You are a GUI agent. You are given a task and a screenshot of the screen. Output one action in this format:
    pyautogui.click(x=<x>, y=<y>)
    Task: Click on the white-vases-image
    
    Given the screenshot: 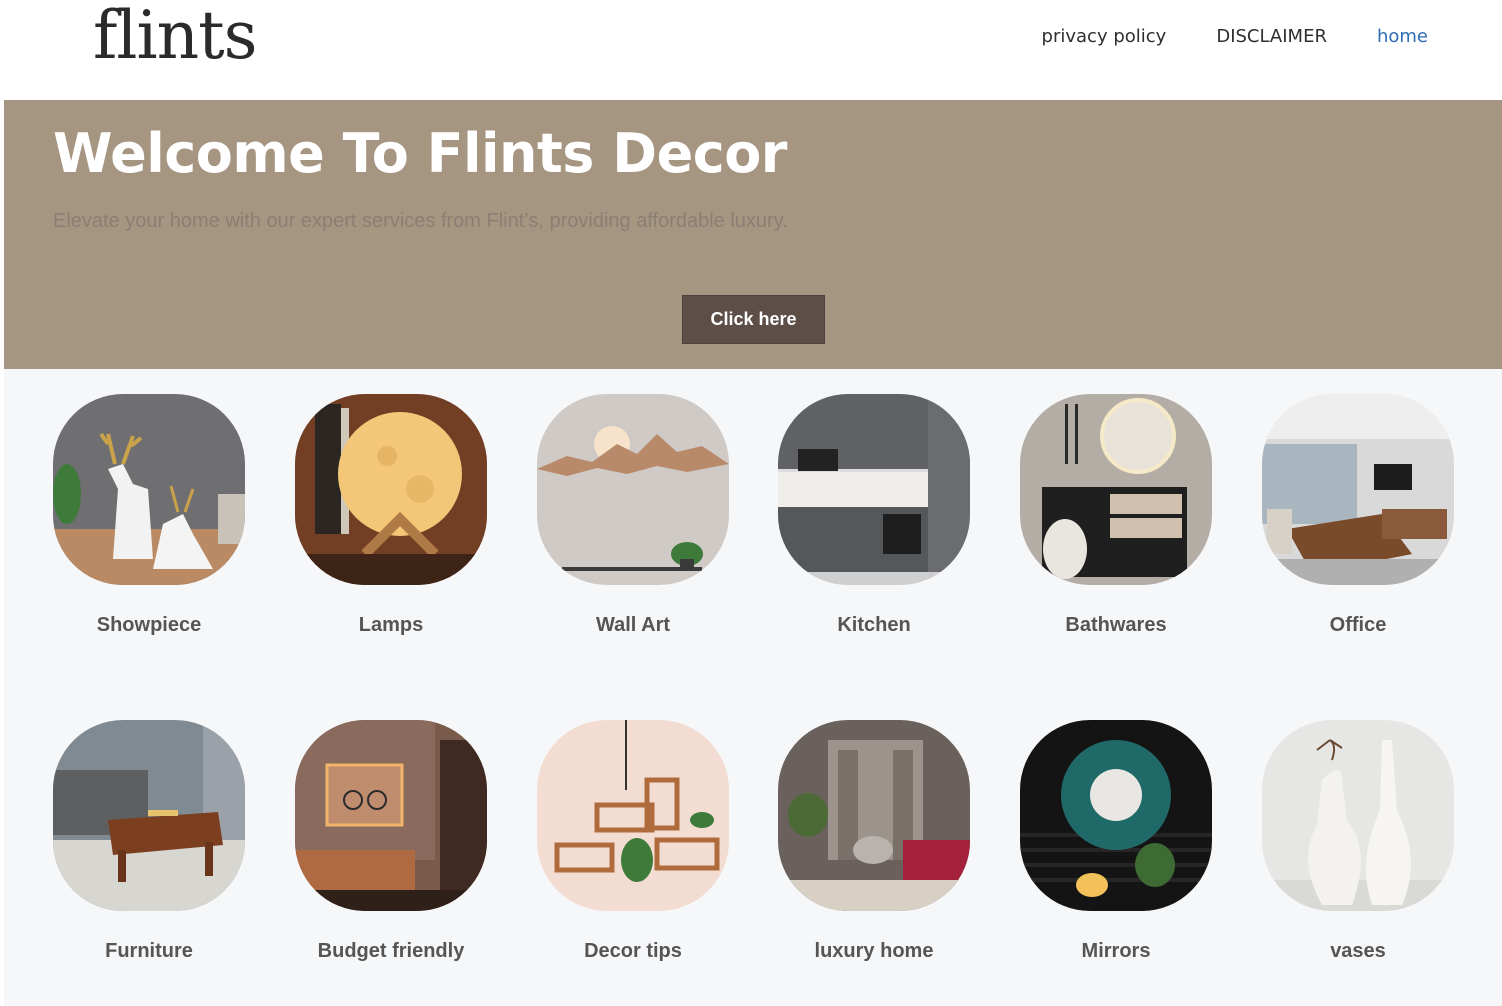 What is the action you would take?
    pyautogui.click(x=1358, y=815)
    